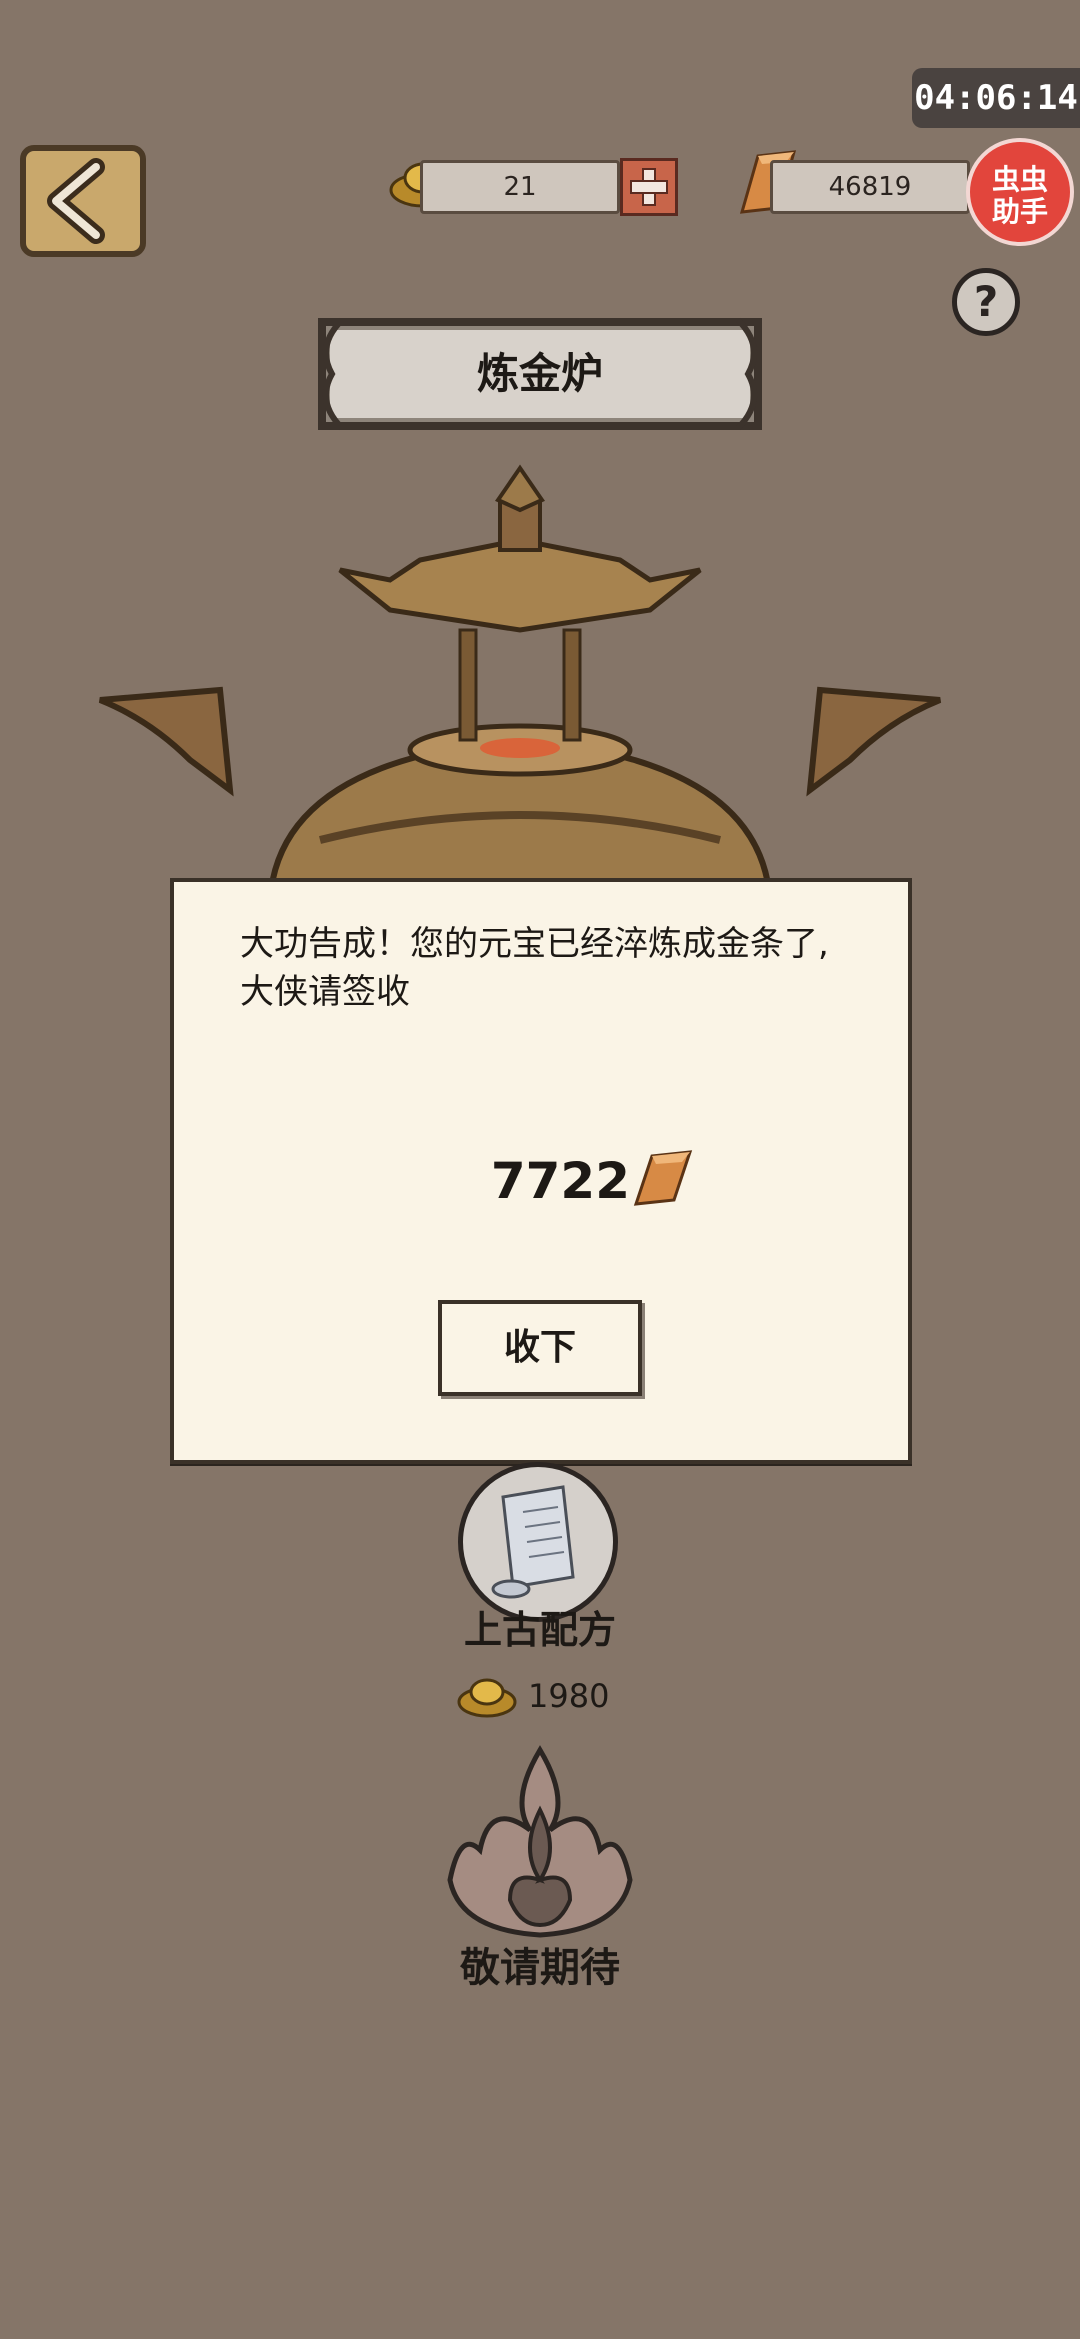 The image size is (1080, 2339). I want to click on flame-icon, so click(540, 1841).